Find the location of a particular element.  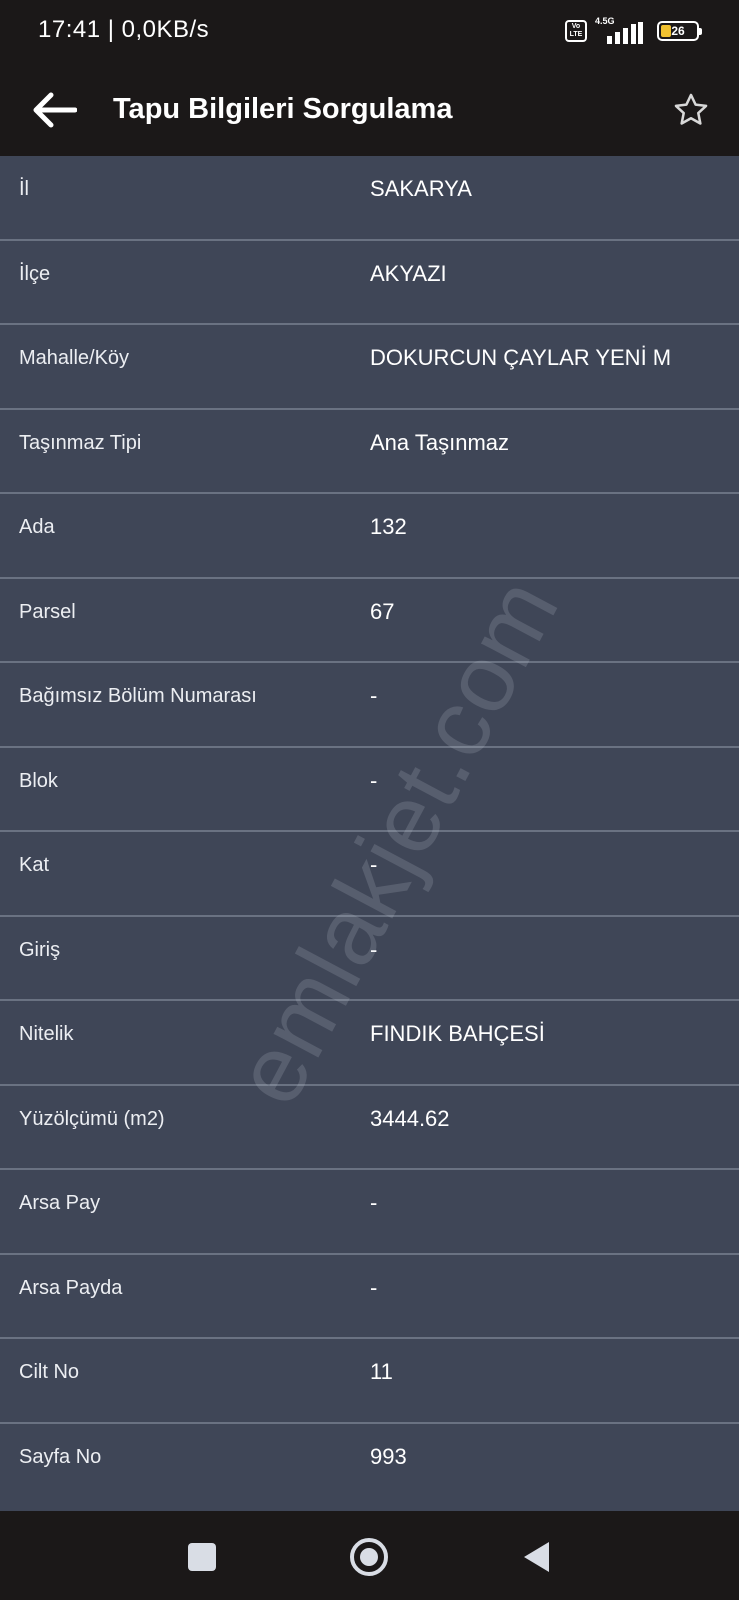

info-row-arsa-pay: Arsa Pay - is located at coordinates (369, 1212).